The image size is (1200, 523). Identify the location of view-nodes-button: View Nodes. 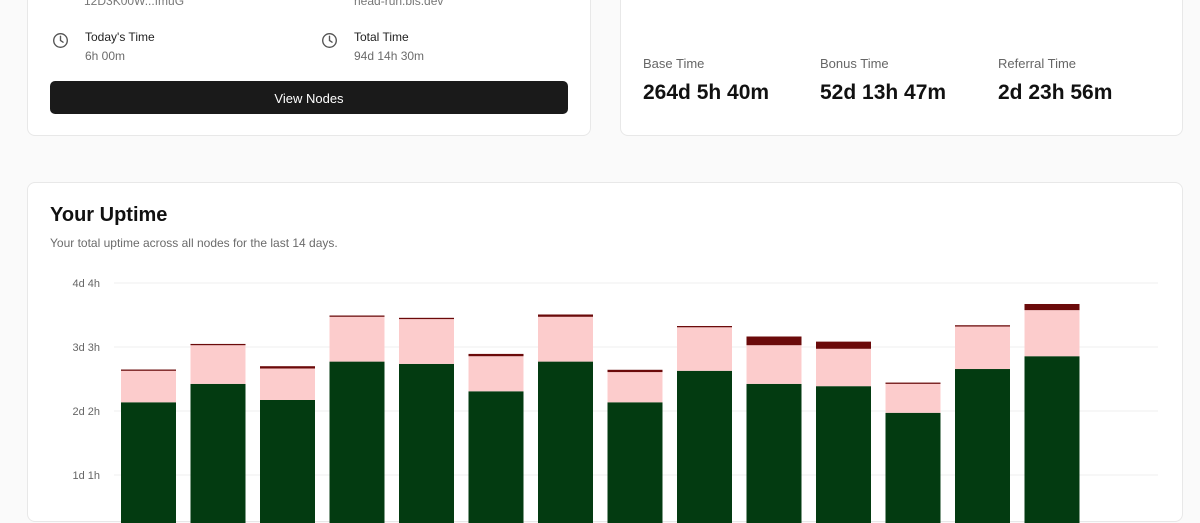
(309, 97).